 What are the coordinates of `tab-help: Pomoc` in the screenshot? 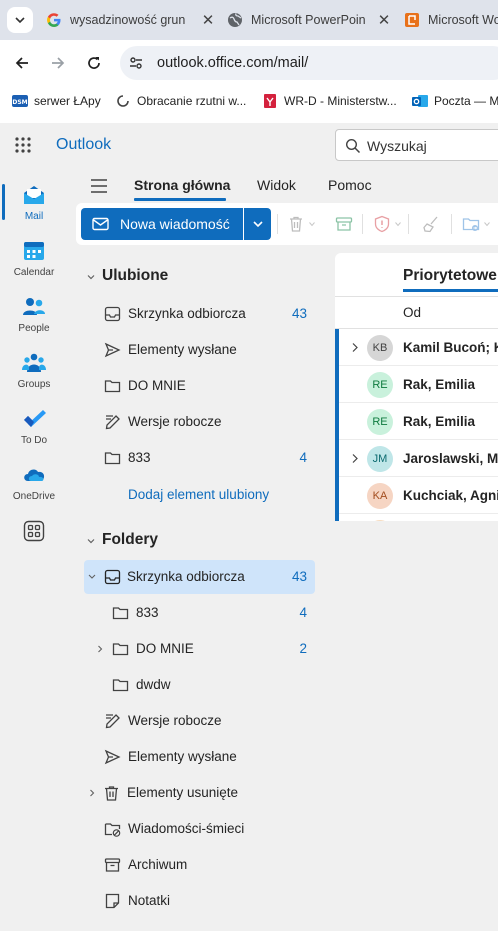 It's located at (350, 185).